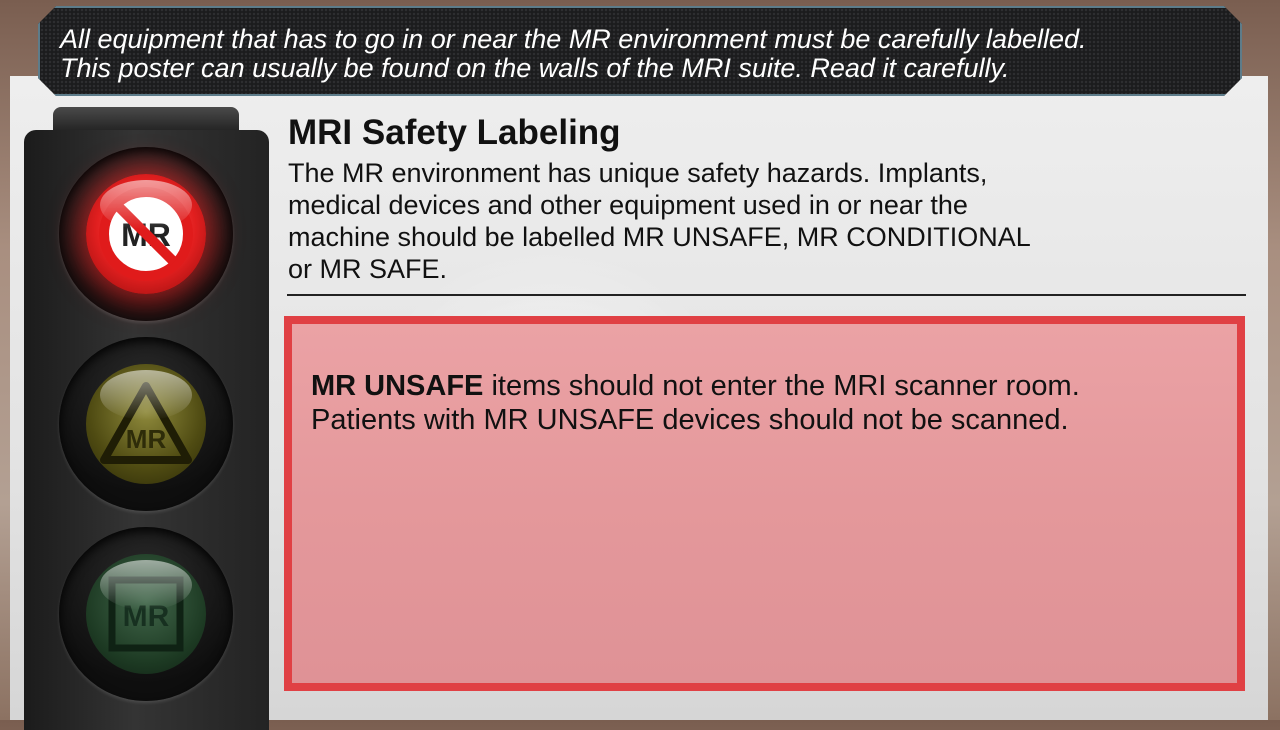 Image resolution: width=1280 pixels, height=730 pixels. I want to click on intro-line-4: or MR SAFE., so click(368, 269).